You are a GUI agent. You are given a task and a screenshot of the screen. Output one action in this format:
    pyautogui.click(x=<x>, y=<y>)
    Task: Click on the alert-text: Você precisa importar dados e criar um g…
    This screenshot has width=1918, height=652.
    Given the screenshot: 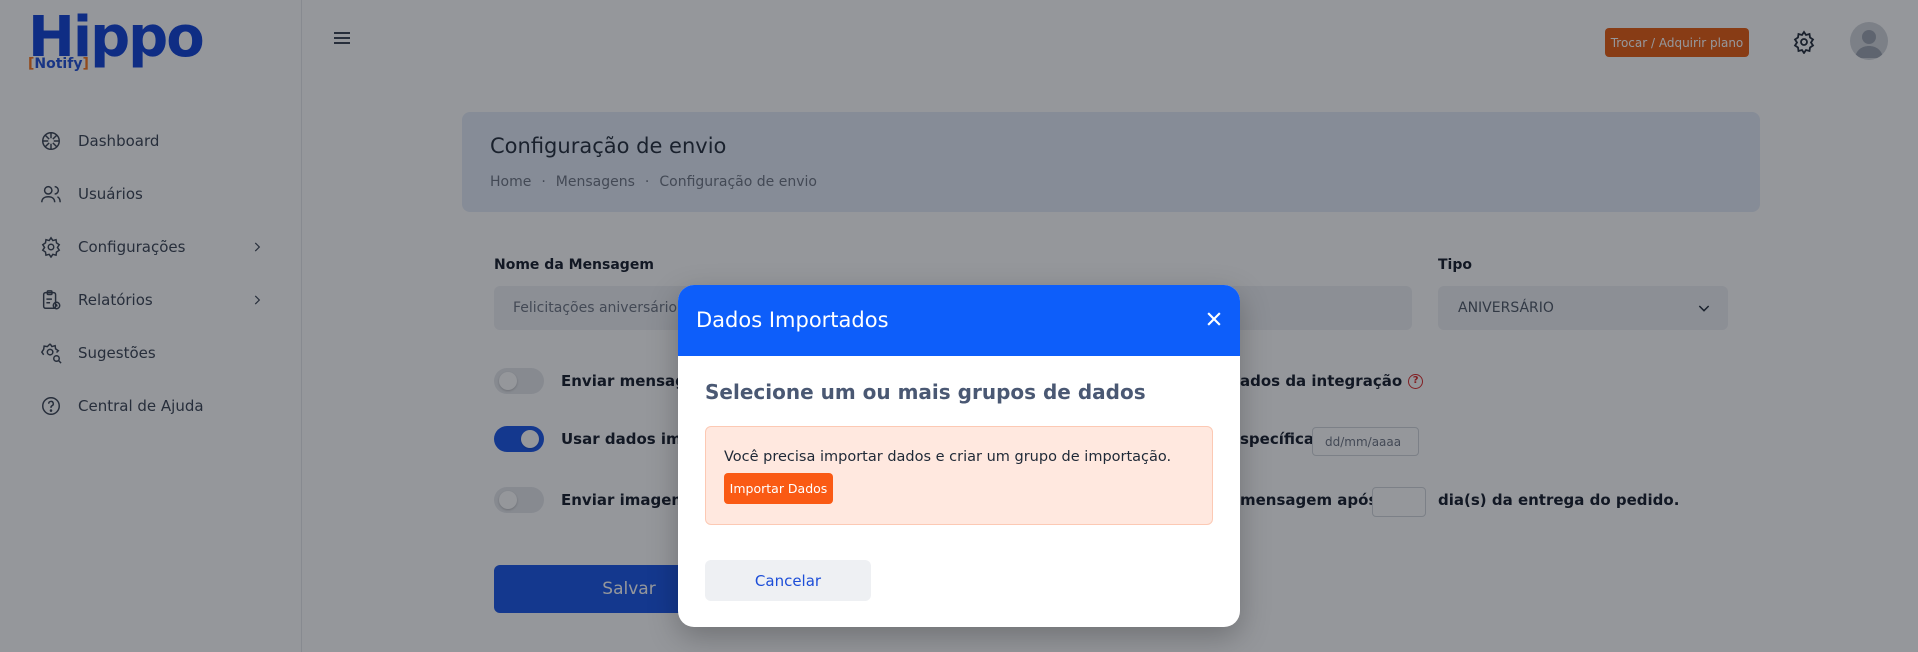 What is the action you would take?
    pyautogui.click(x=948, y=457)
    